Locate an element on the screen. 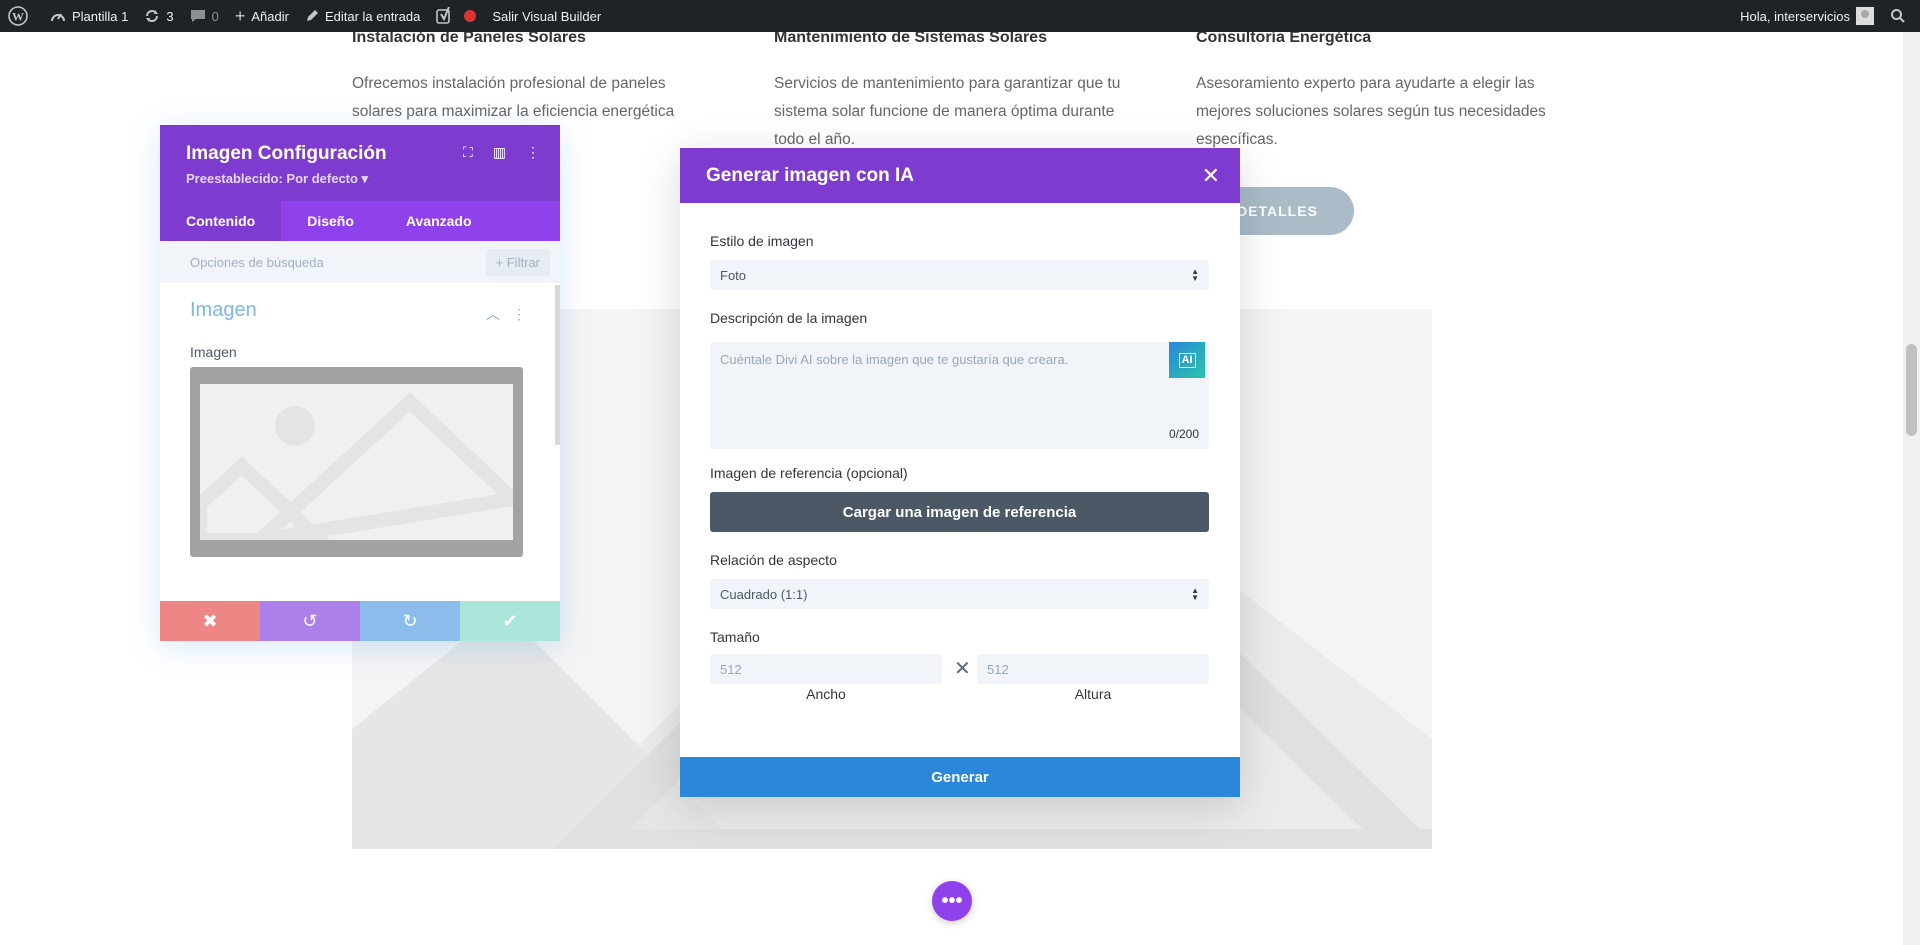 Image resolution: width=1920 pixels, height=945 pixels. edit-entry-label: Editar la entrada is located at coordinates (372, 16).